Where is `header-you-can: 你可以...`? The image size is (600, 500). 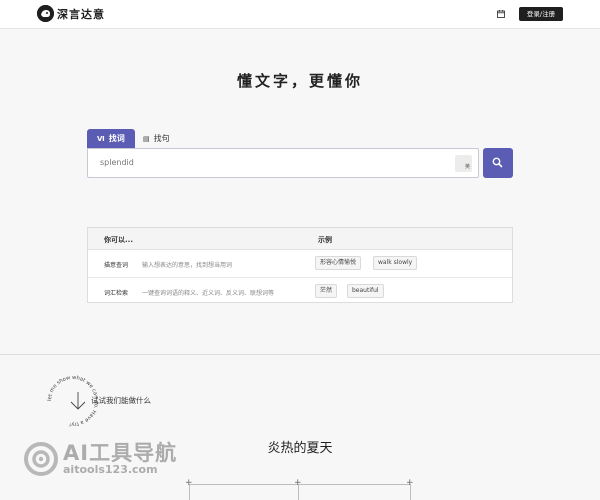 header-you-can: 你可以... is located at coordinates (118, 240).